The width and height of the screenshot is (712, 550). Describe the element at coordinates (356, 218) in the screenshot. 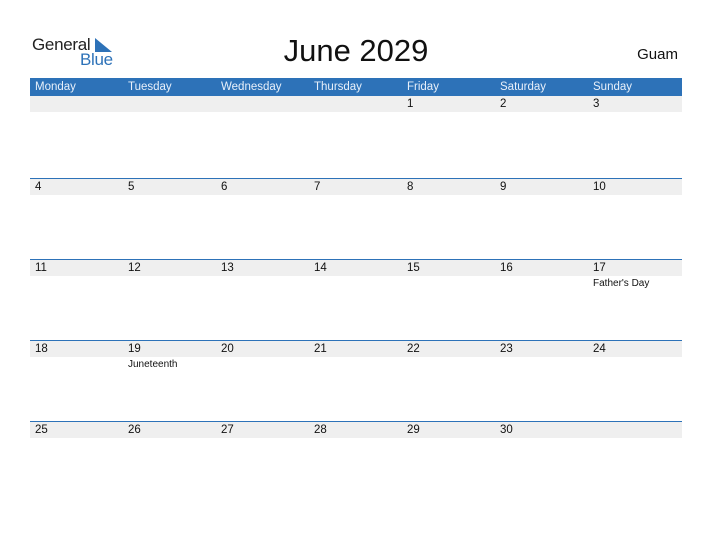

I see `week-row: 4 5 6 7 8 9 10` at that location.